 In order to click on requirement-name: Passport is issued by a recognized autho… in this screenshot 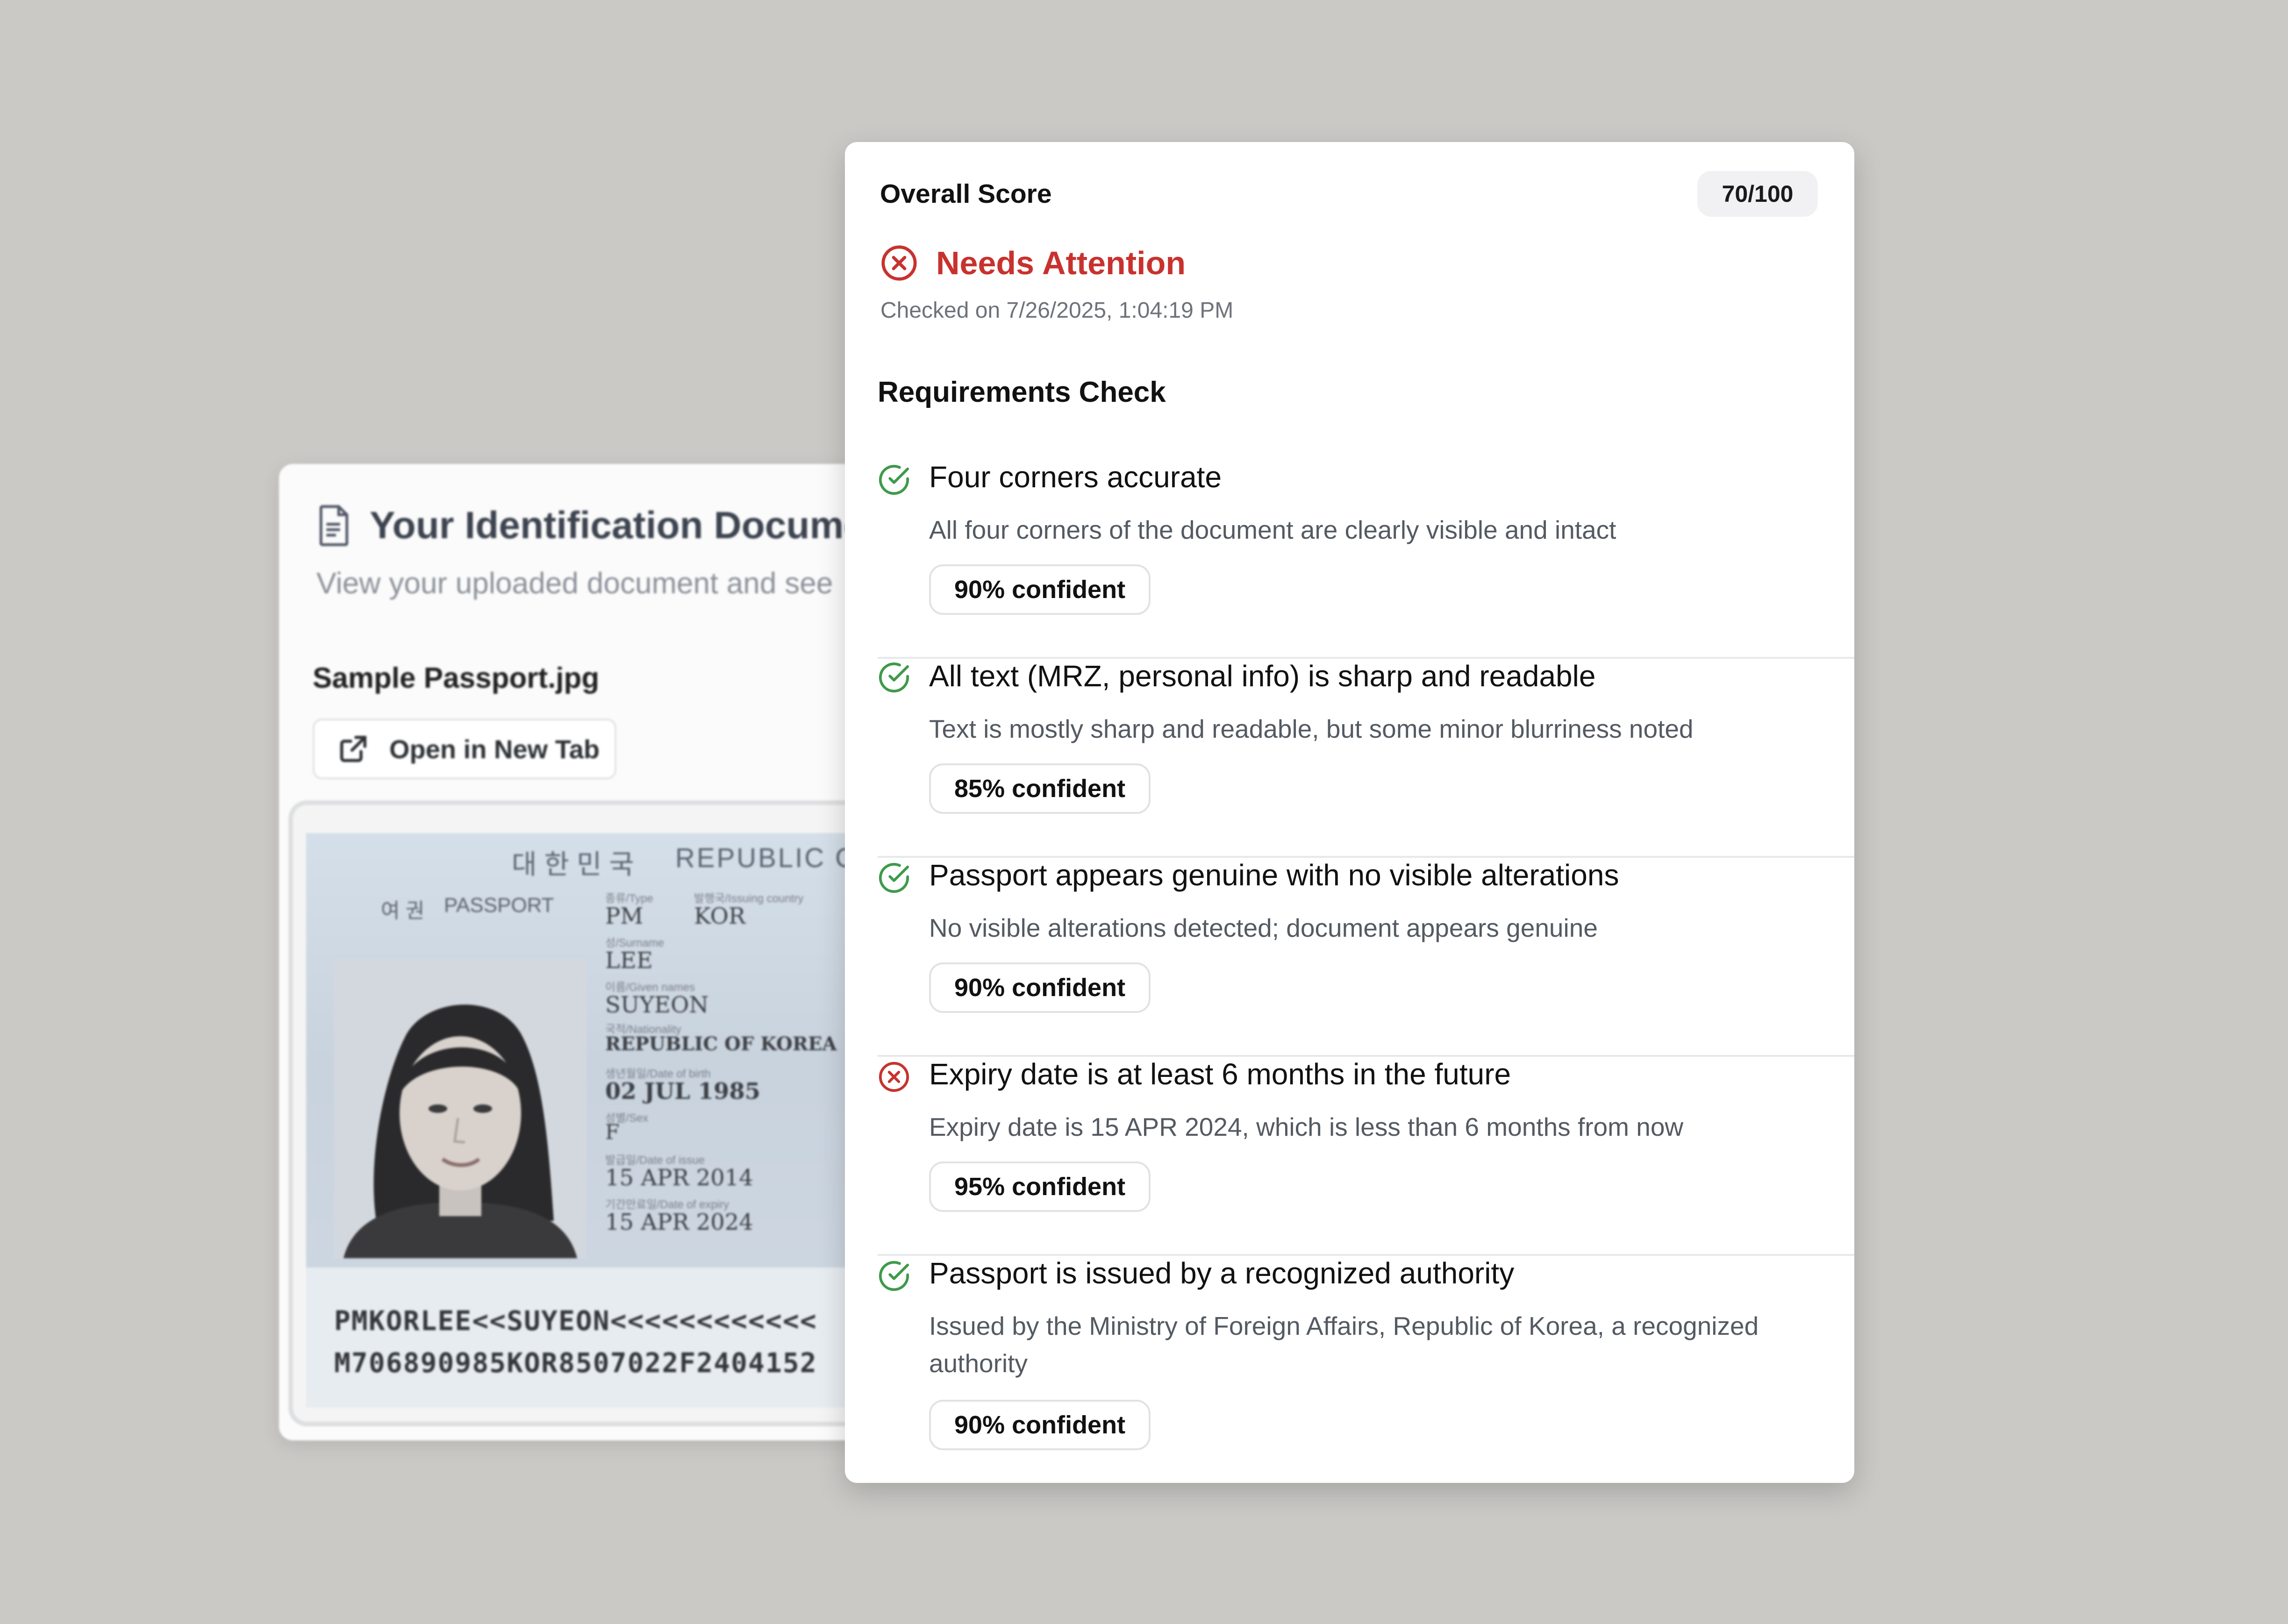, I will do `click(1222, 1273)`.